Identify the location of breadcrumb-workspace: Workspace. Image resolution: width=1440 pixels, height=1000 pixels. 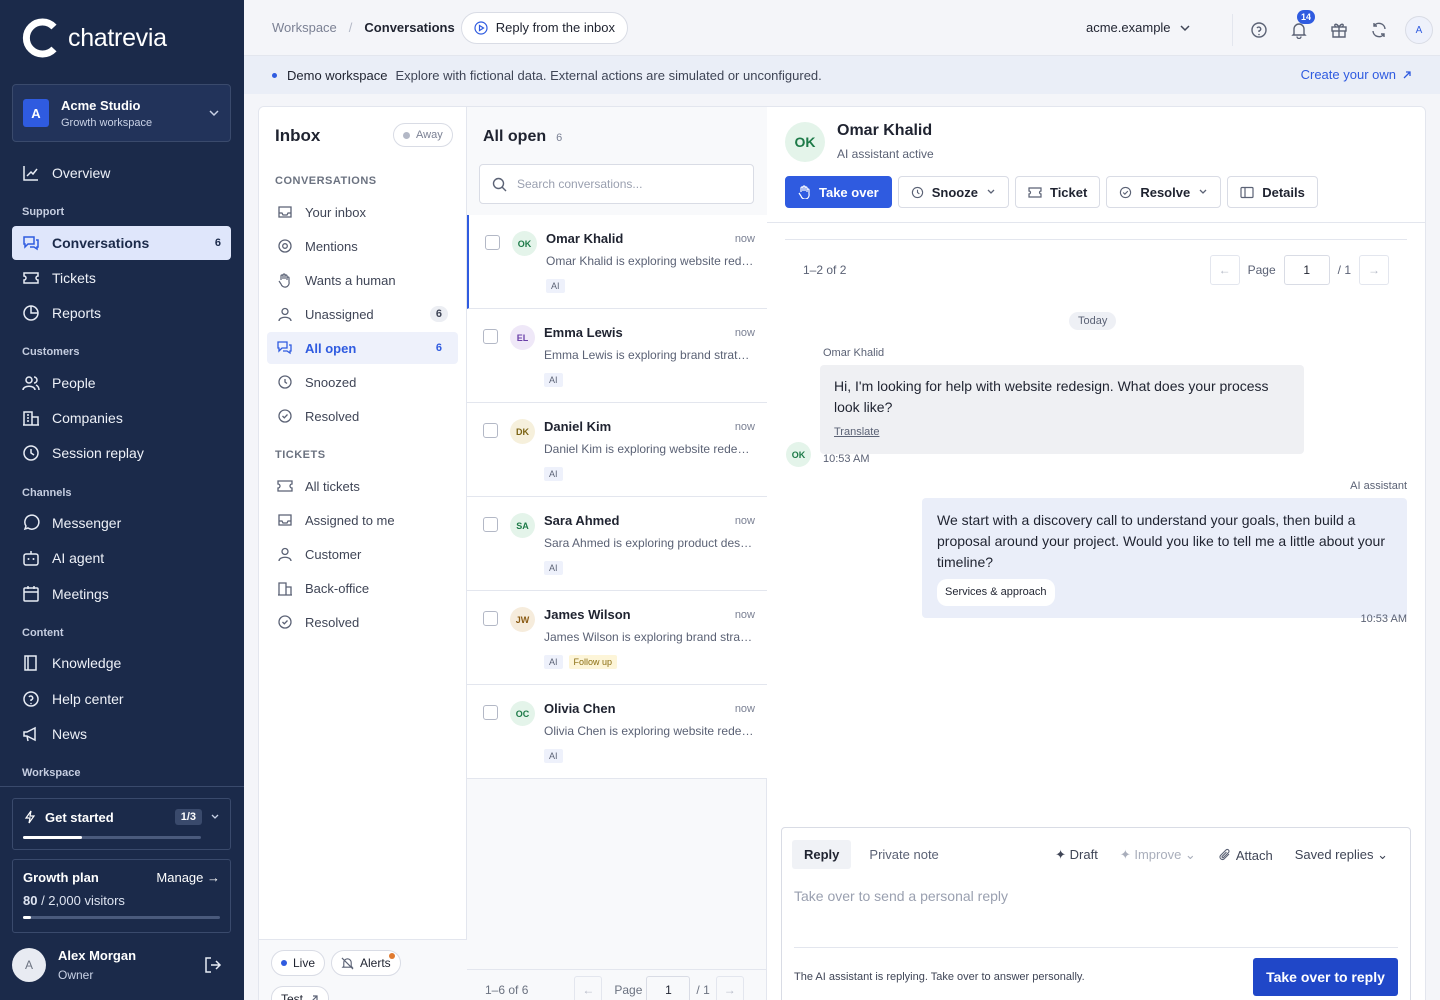
(304, 27).